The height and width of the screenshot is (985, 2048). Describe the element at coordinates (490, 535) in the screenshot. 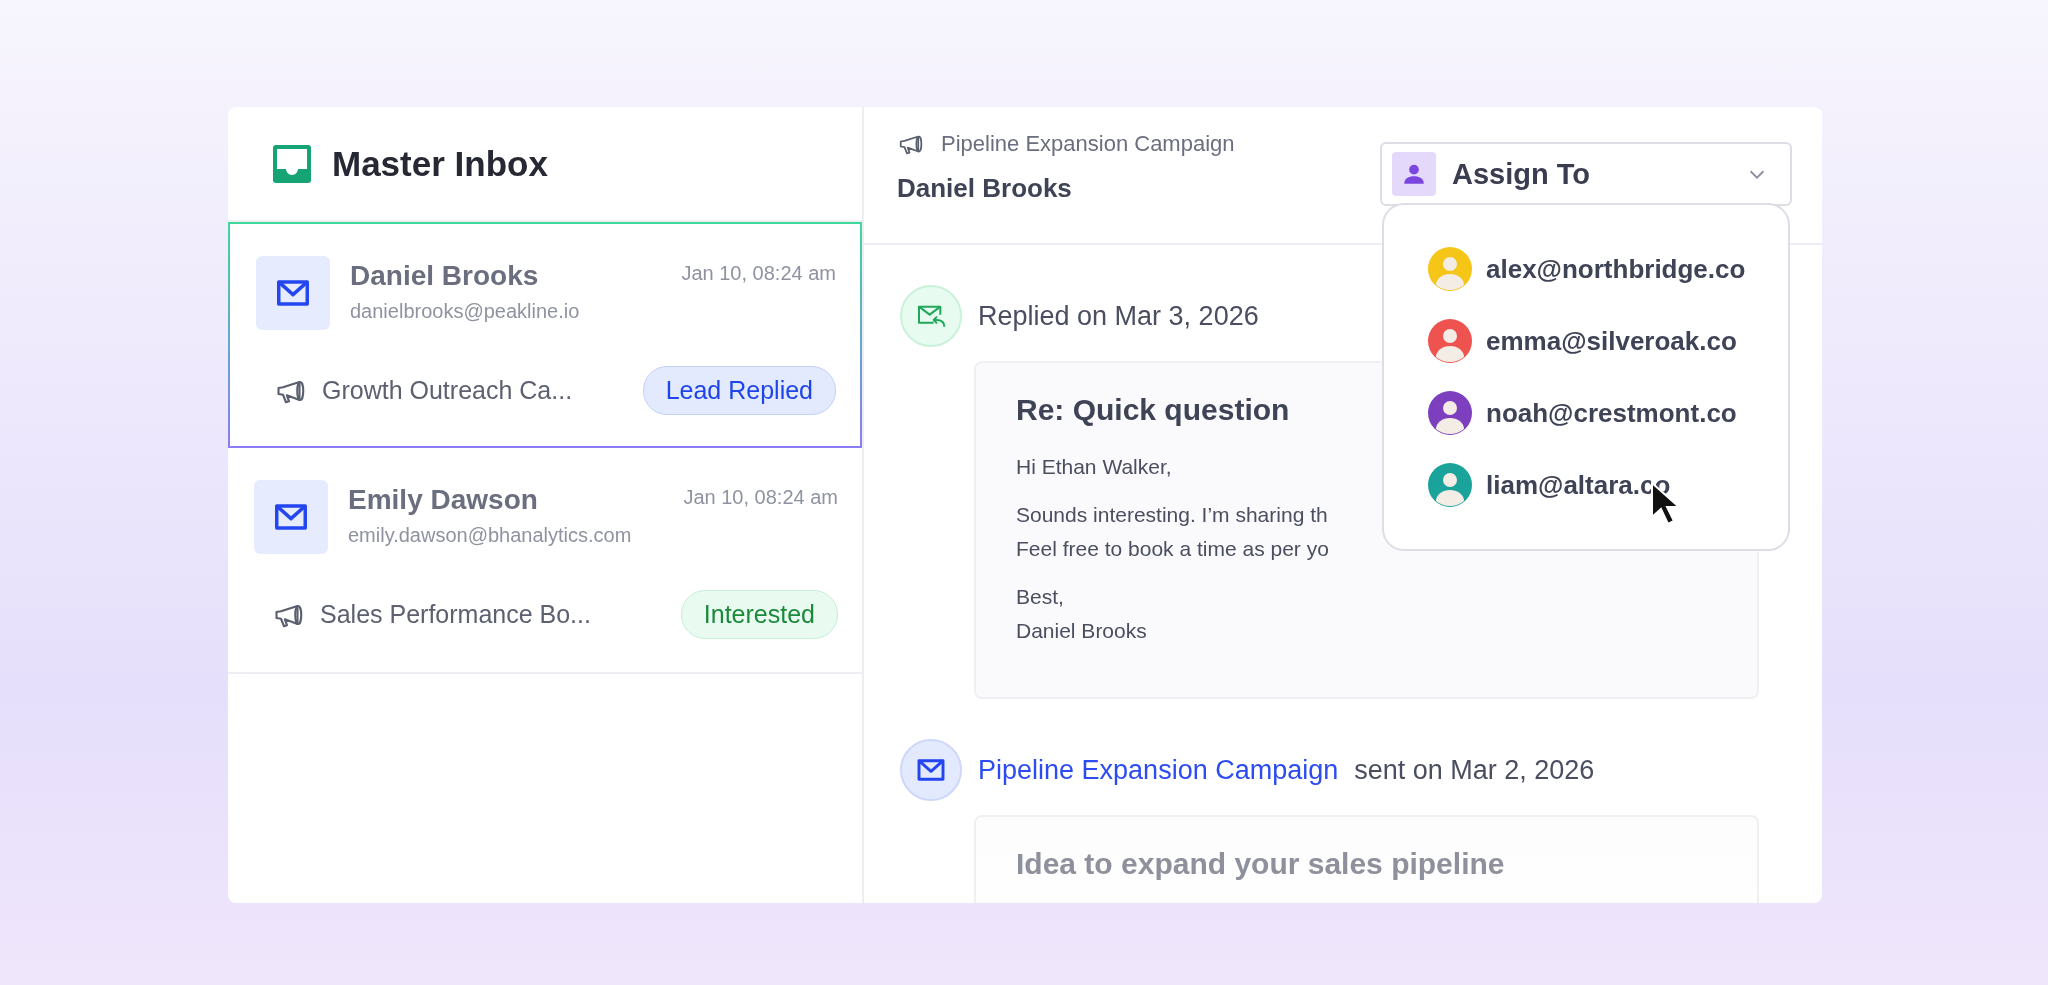

I see `contact-email: emily.dawson@bhanalytics.com` at that location.